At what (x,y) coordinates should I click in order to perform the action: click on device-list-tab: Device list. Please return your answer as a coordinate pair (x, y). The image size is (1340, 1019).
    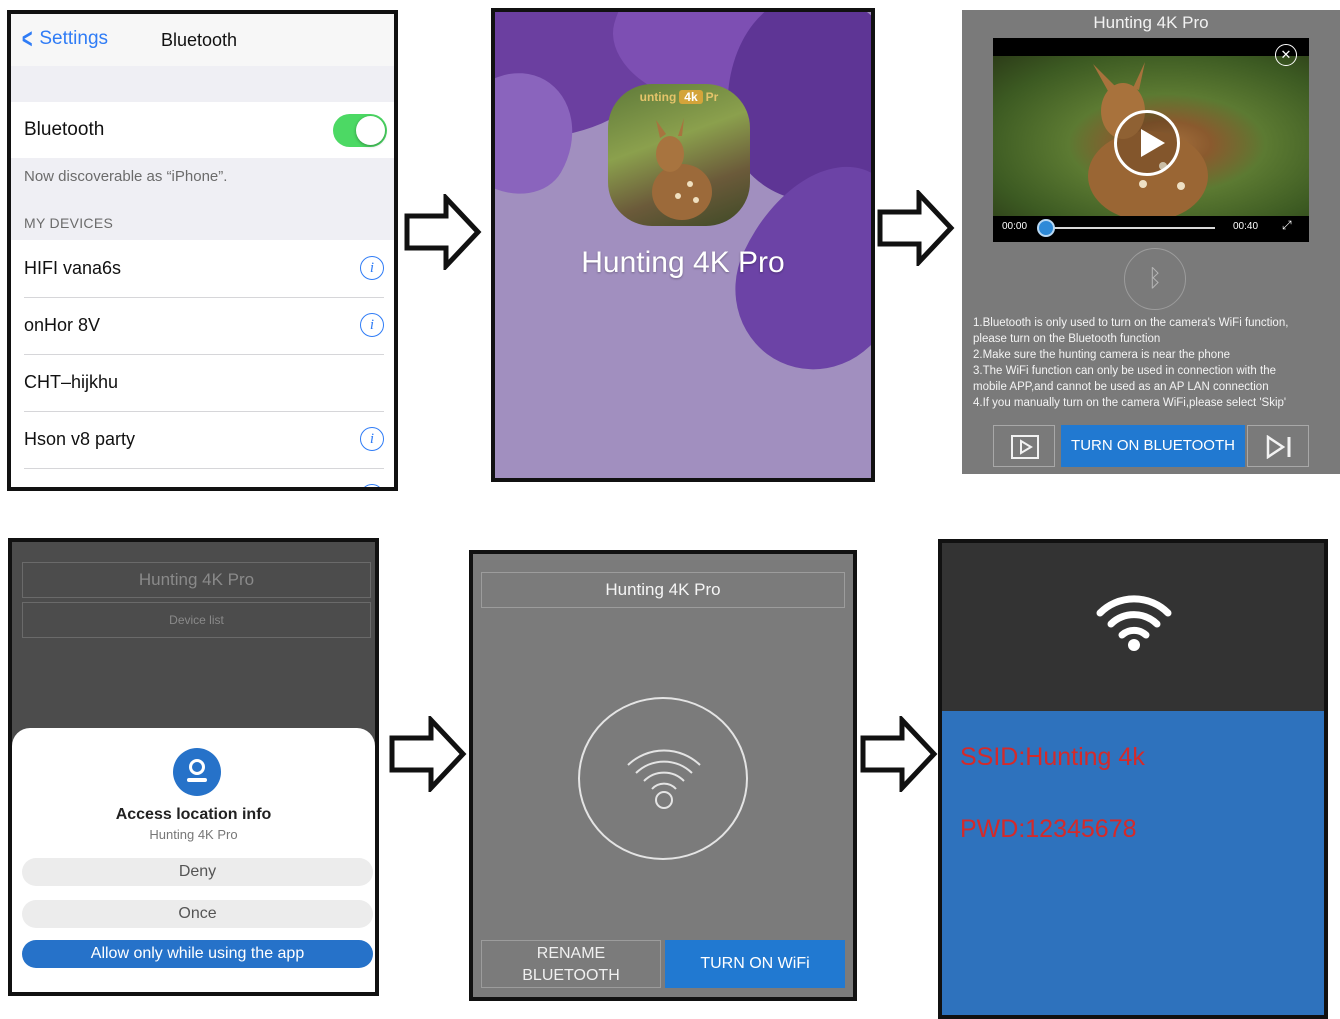
    Looking at the image, I should click on (196, 620).